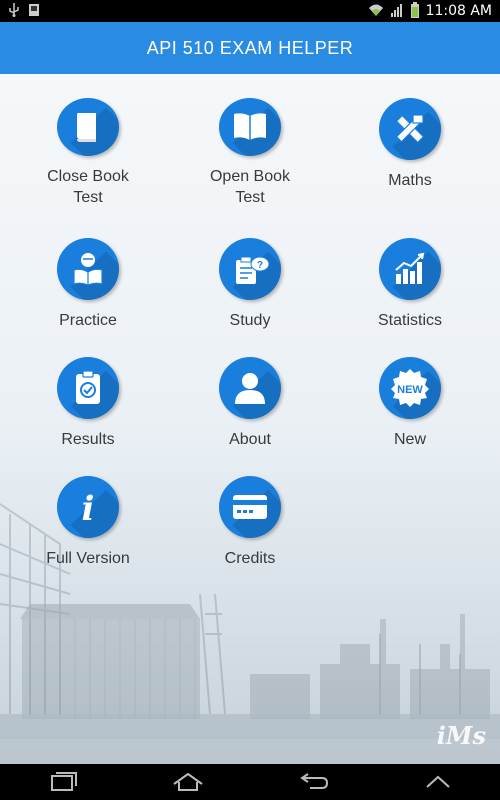 The height and width of the screenshot is (800, 500). I want to click on back-icon, so click(313, 781).